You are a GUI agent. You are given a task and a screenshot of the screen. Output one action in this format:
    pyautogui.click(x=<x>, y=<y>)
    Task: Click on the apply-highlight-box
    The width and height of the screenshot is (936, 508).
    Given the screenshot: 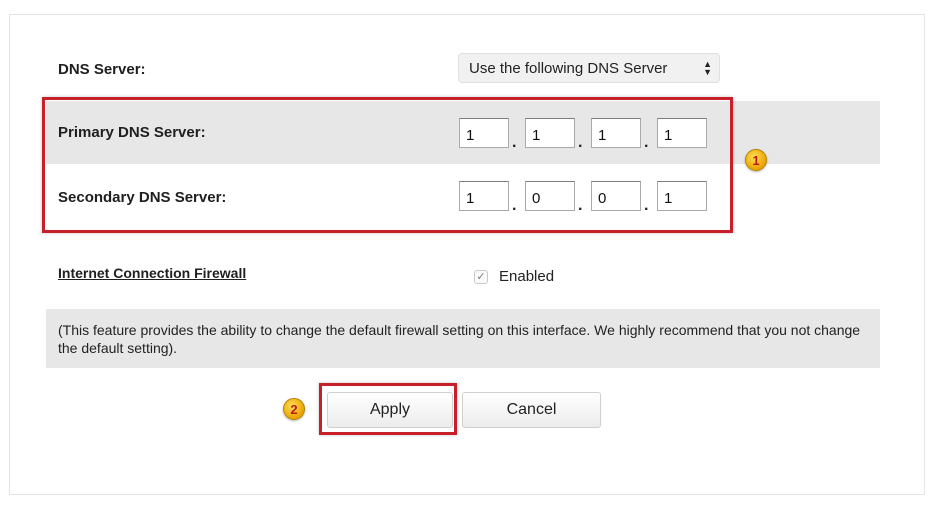 What is the action you would take?
    pyautogui.click(x=388, y=409)
    